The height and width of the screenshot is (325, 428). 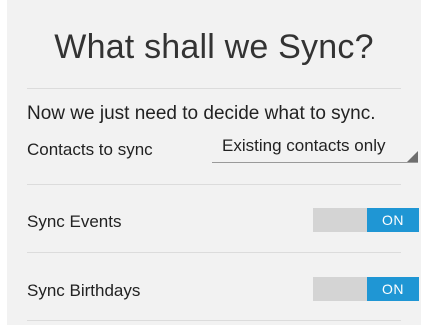 What do you see at coordinates (412, 156) in the screenshot?
I see `dropdown-arrow-icon` at bounding box center [412, 156].